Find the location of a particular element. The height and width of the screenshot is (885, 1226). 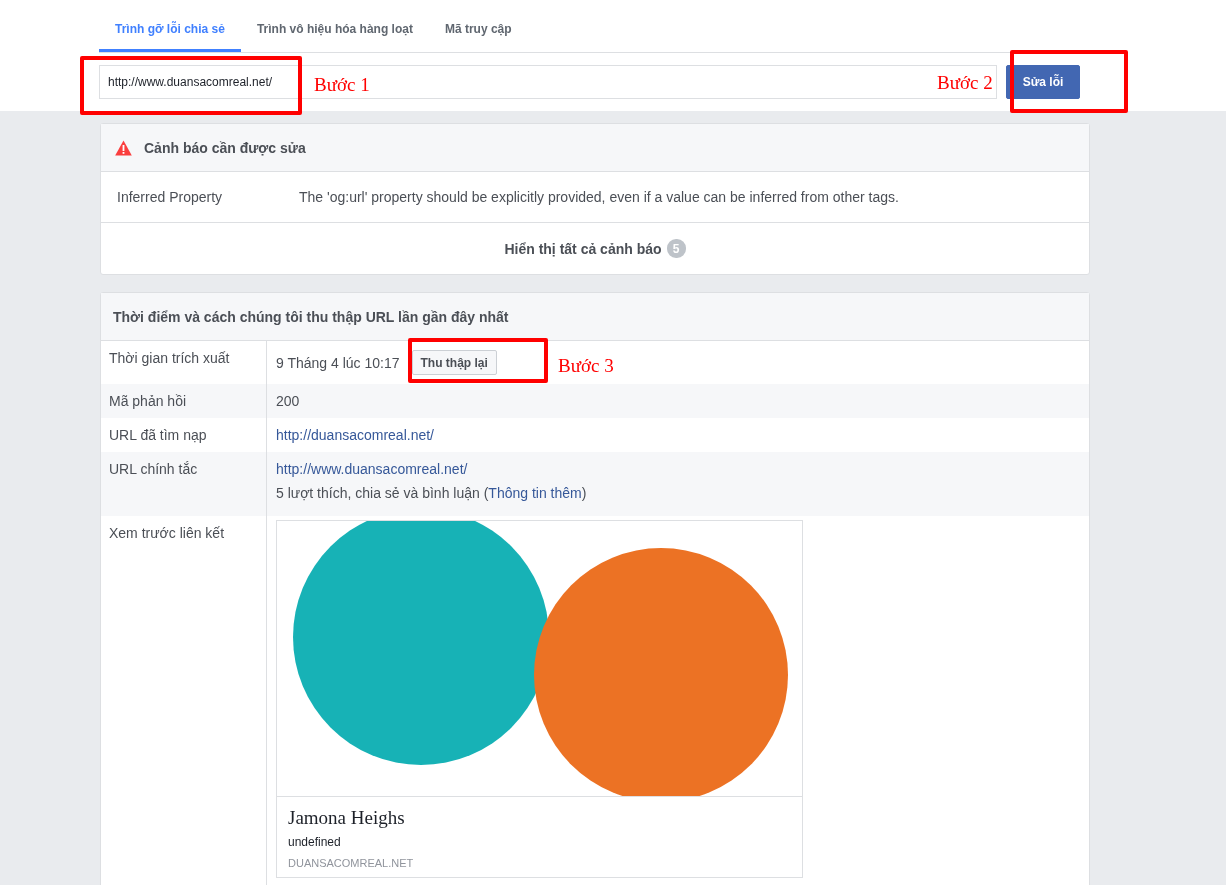

field-value: 200 is located at coordinates (288, 401).